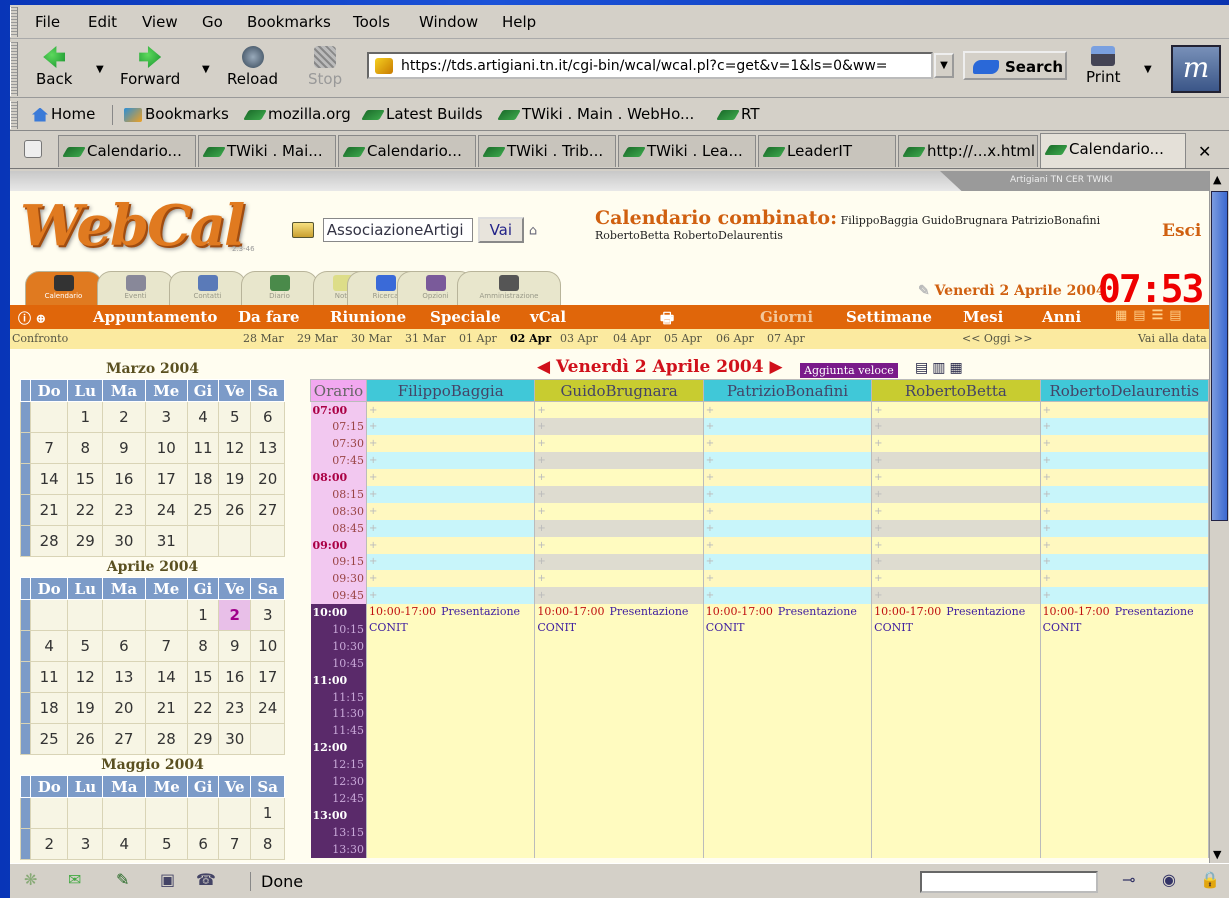  I want to click on mini-calendar-title: Maggio 2004, so click(152, 766).